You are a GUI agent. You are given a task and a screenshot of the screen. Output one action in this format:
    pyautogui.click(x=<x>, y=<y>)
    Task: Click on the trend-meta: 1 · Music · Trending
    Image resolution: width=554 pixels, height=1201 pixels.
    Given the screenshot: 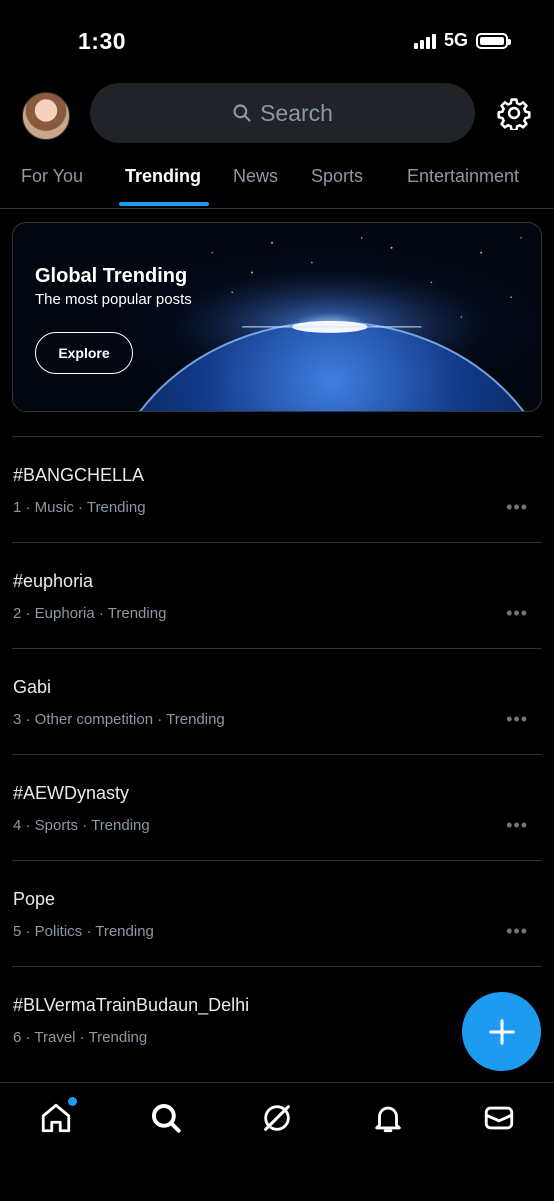 What is the action you would take?
    pyautogui.click(x=79, y=507)
    